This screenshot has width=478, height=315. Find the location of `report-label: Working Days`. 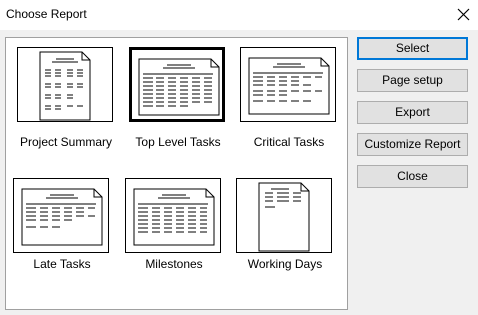

report-label: Working Days is located at coordinates (285, 264).